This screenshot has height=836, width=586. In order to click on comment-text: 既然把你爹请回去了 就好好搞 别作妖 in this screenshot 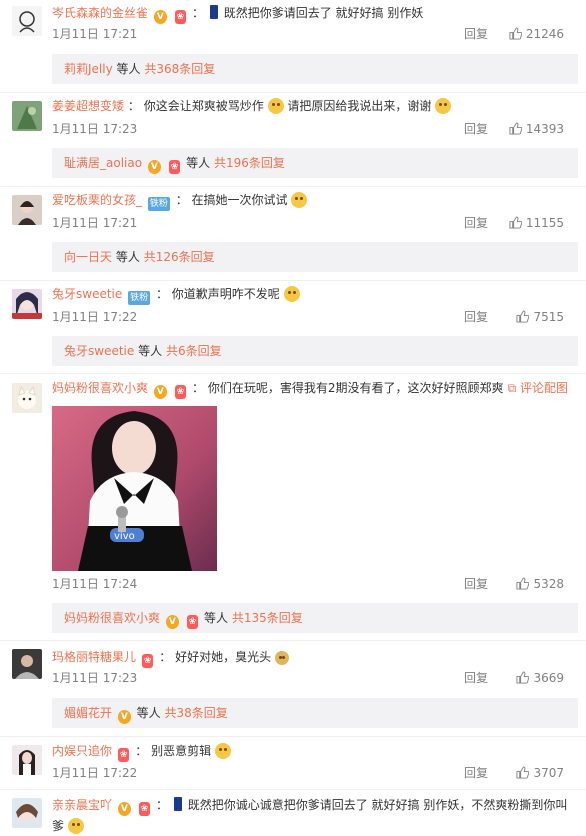, I will do `click(323, 13)`.